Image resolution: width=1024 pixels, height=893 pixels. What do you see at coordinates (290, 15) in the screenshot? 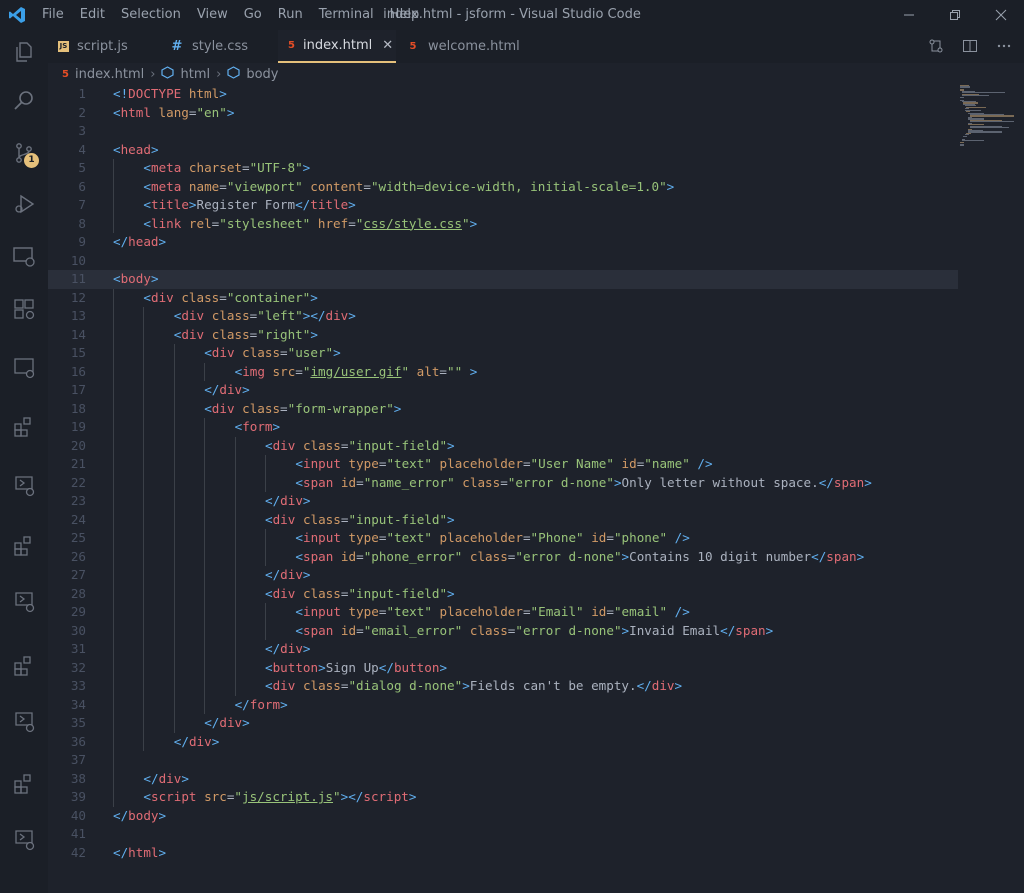
I see `menu-run: Run` at bounding box center [290, 15].